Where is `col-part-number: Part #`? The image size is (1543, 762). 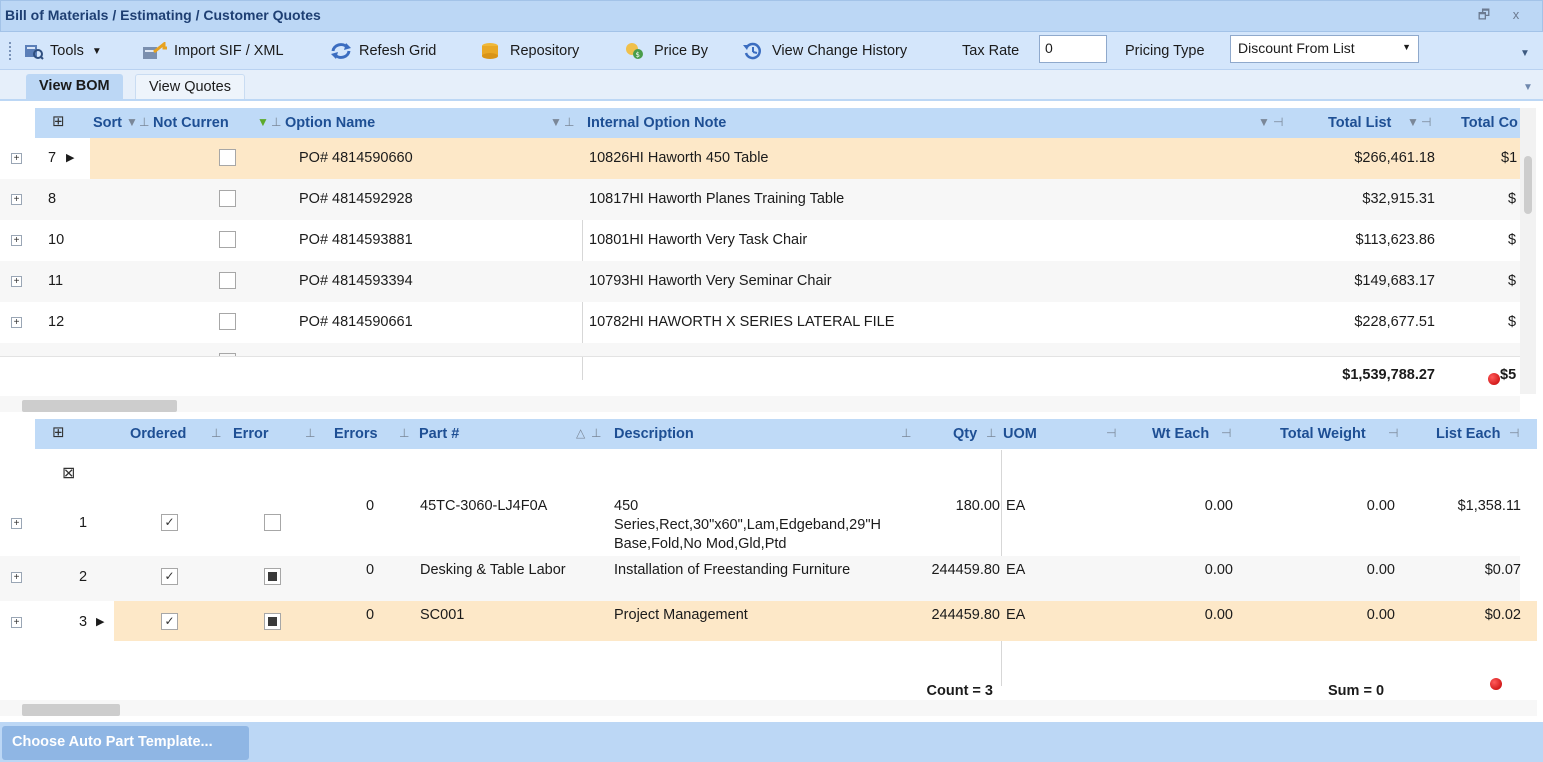
col-part-number: Part # is located at coordinates (439, 434).